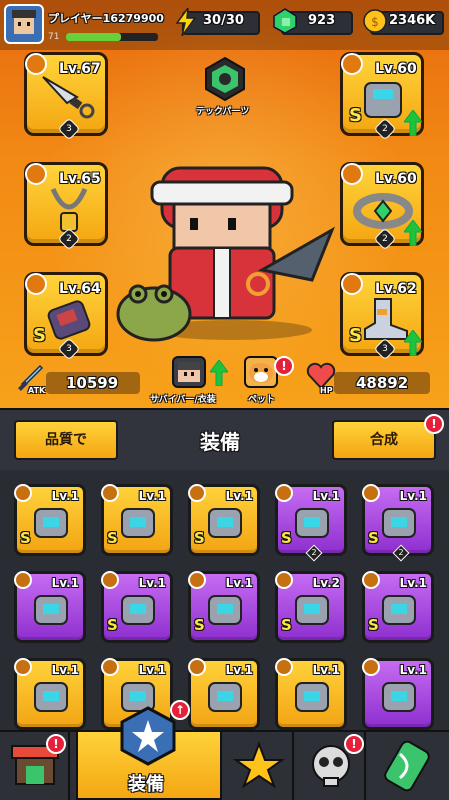 The width and height of the screenshot is (449, 800). I want to click on pet-frog, so click(157, 307).